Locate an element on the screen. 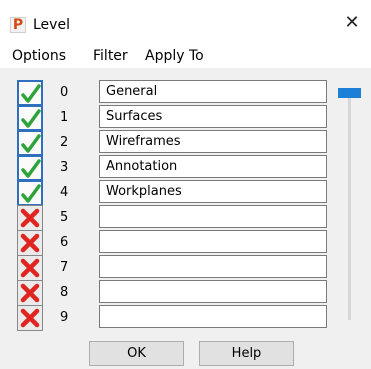 Image resolution: width=371 pixels, height=369 pixels. level-row: 2 is located at coordinates (170, 143).